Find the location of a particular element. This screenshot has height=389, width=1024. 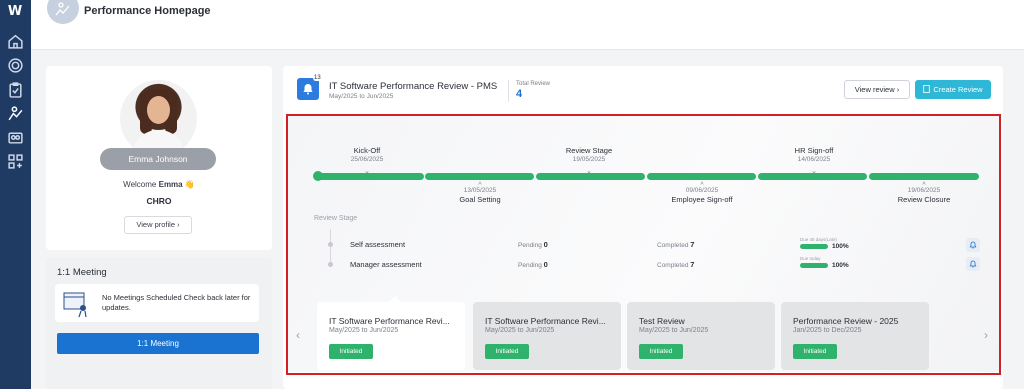

performance-icon is located at coordinates (15, 113).